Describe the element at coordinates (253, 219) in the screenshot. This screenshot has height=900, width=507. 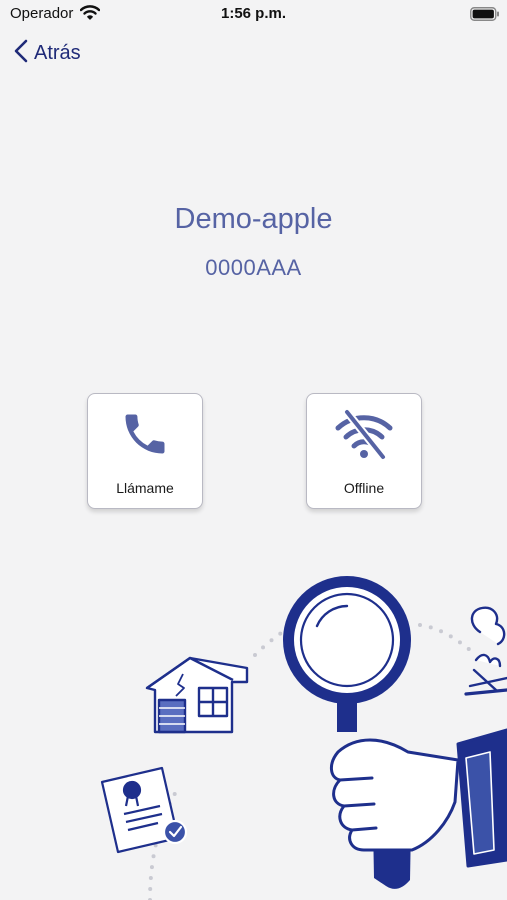
I see `device-name: Demo-apple` at that location.